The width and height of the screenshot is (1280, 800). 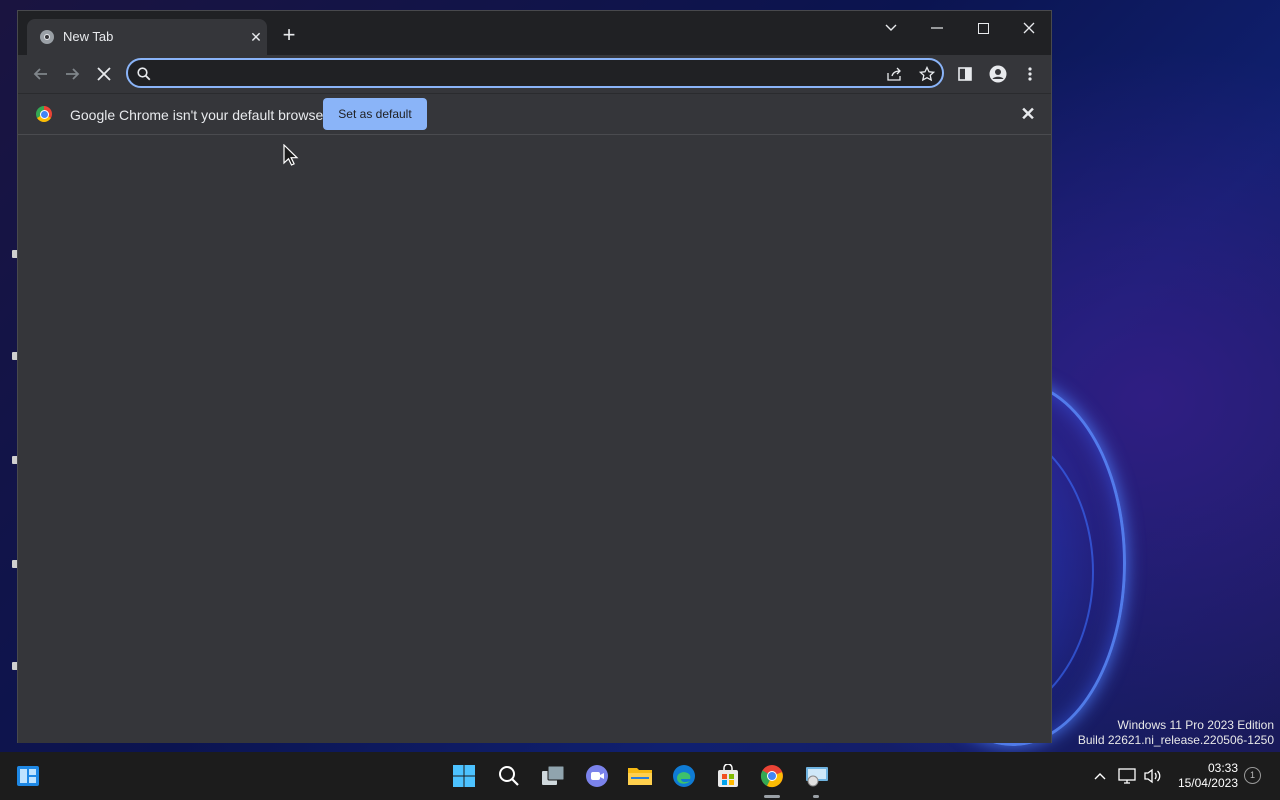 I want to click on task-view-icon, so click(x=553, y=776).